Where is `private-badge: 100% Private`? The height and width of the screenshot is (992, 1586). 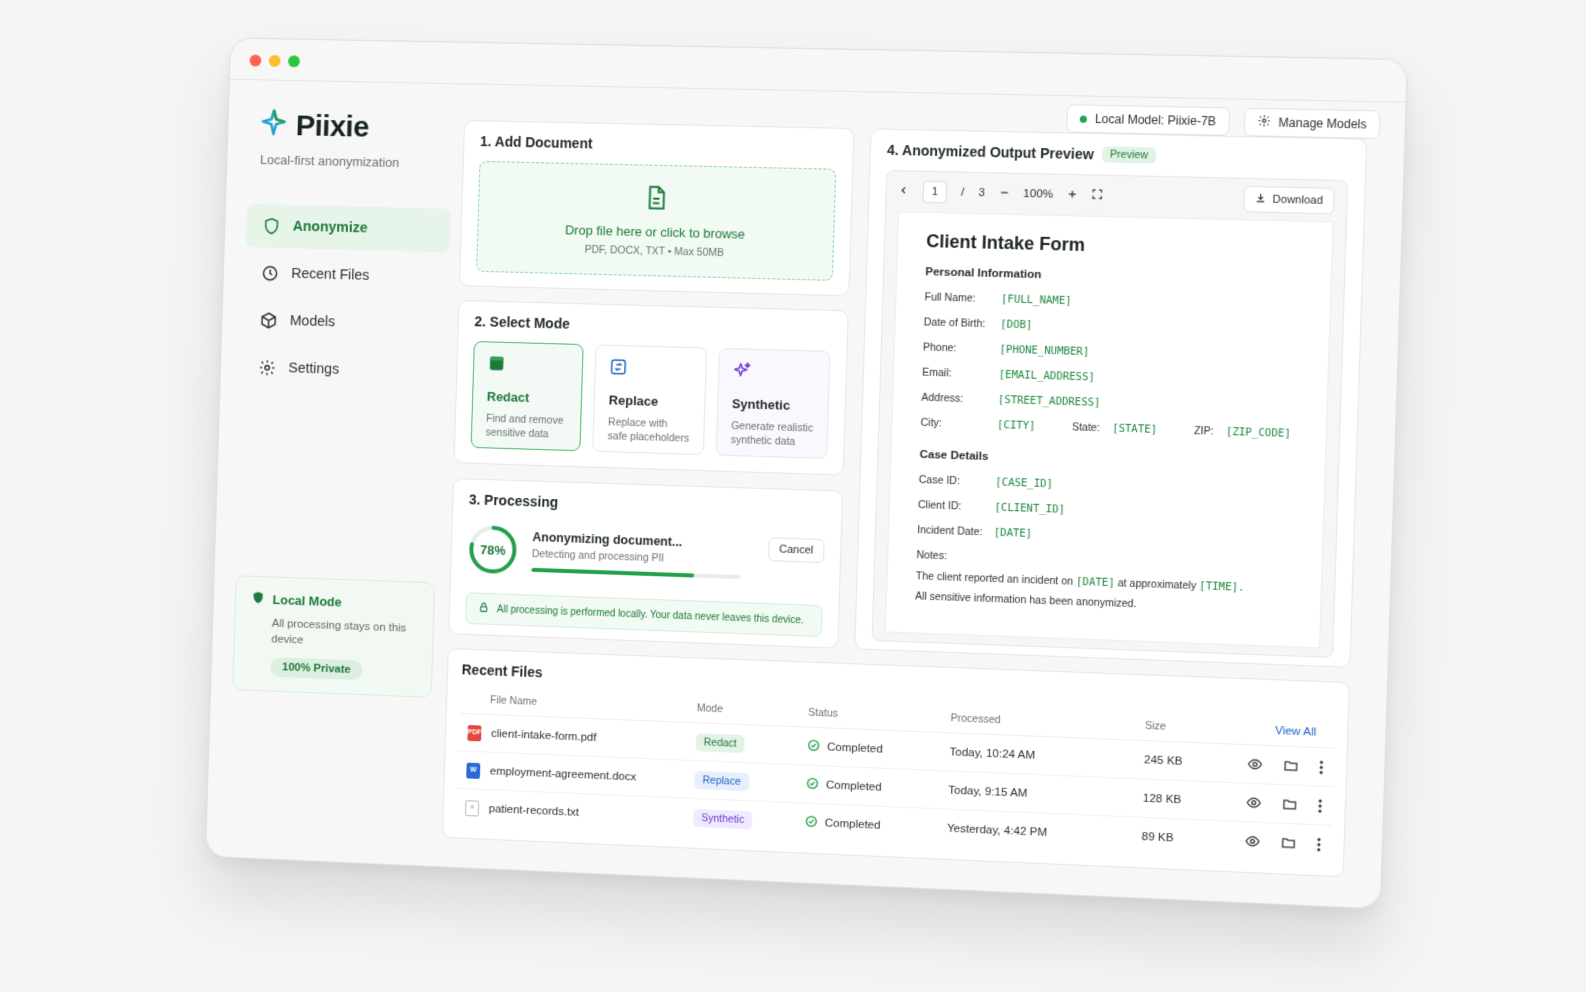 private-badge: 100% Private is located at coordinates (316, 669).